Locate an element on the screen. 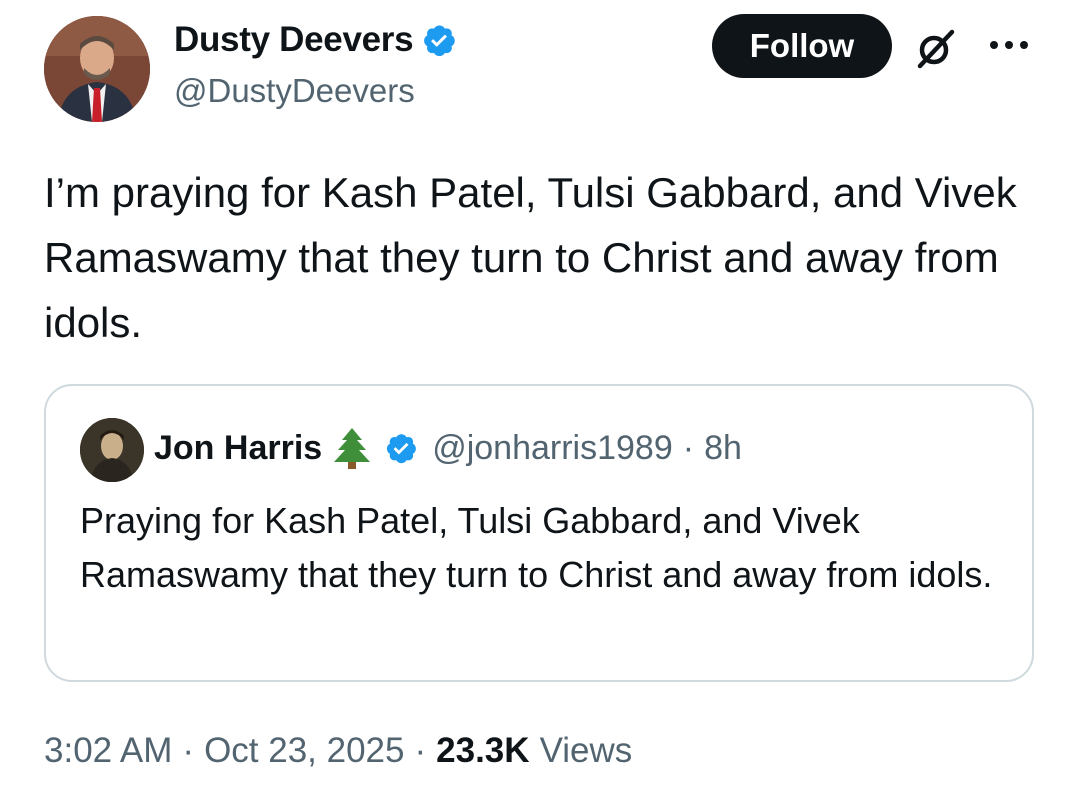  views-count: 23.3K is located at coordinates (482, 751).